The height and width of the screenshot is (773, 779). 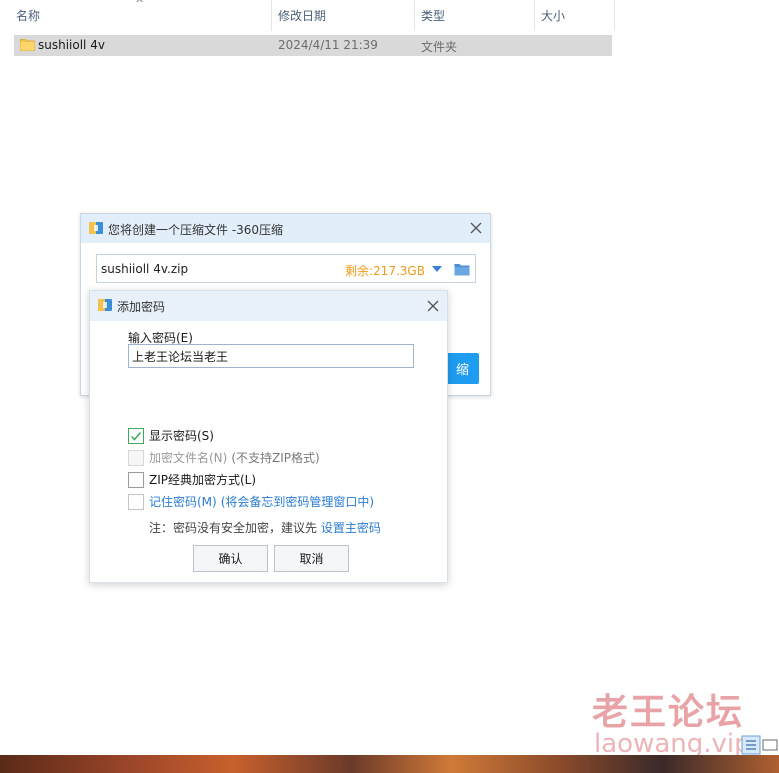 I want to click on chevron-down-icon, so click(x=437, y=269).